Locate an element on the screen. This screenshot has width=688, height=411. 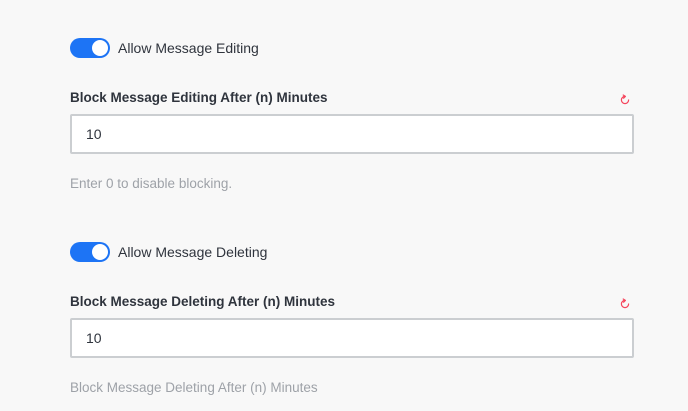
allow-deleting-row: Allow Message Deleting is located at coordinates (168, 252).